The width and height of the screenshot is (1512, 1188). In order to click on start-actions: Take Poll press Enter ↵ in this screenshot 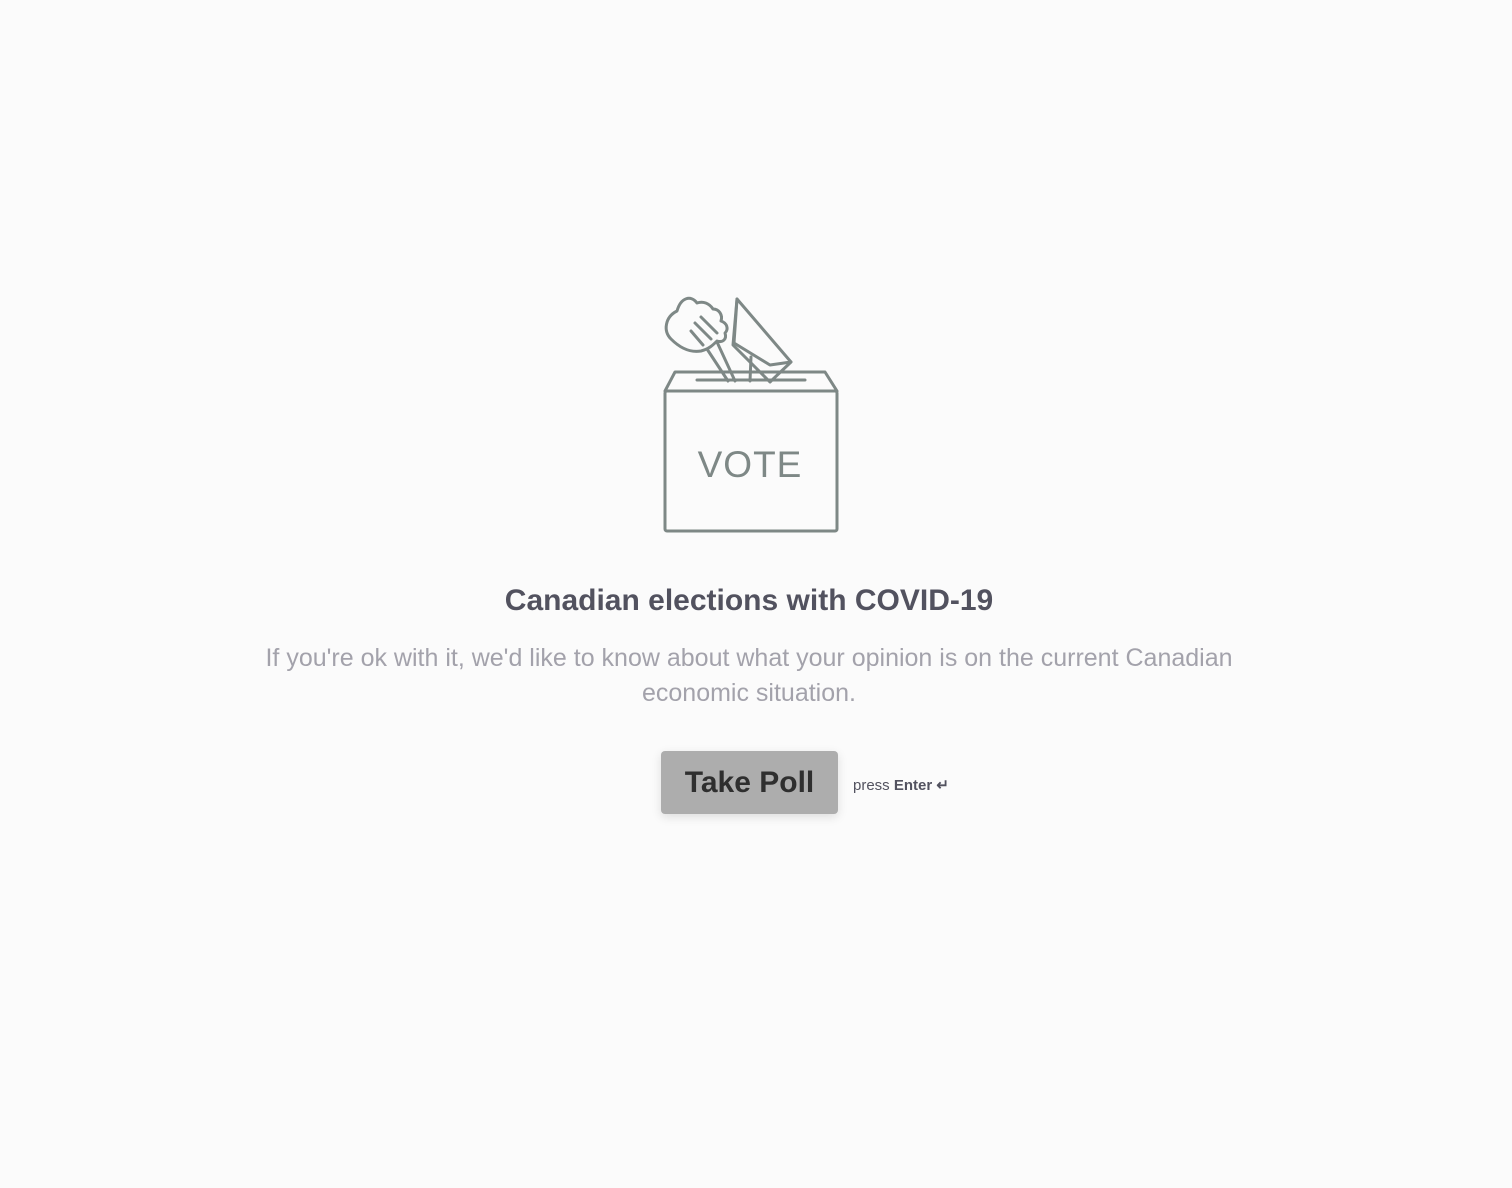, I will do `click(805, 782)`.